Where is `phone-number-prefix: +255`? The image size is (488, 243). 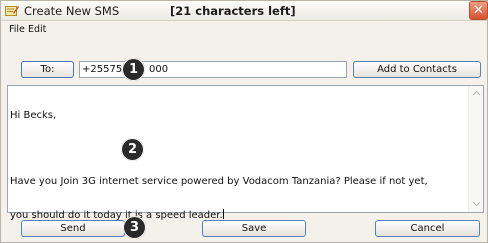
phone-number-prefix: +255 is located at coordinates (96, 69).